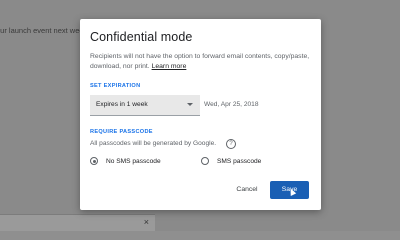 Image resolution: width=400 pixels, height=240 pixels. I want to click on require-passcode-label: REQUIRE PASSCODE, so click(121, 132).